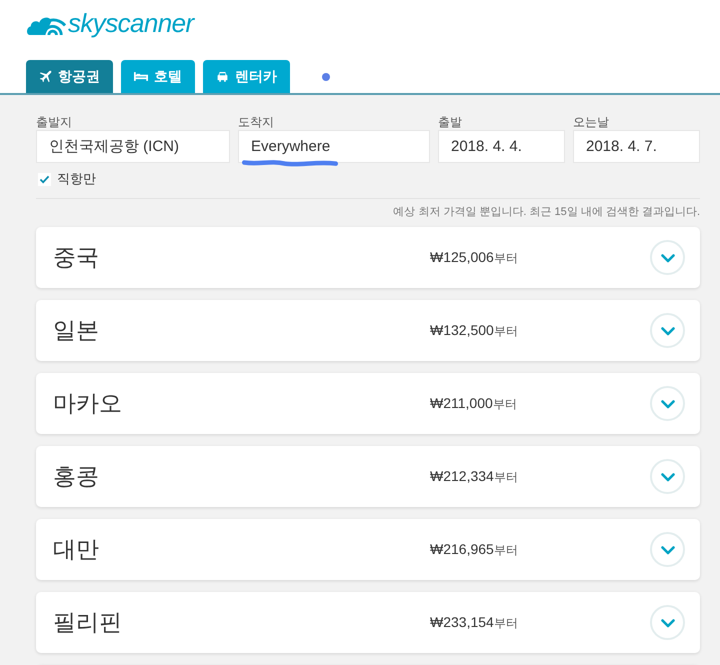 Image resolution: width=720 pixels, height=665 pixels. I want to click on result-card: 필리핀 ₩233,154부터, so click(368, 622).